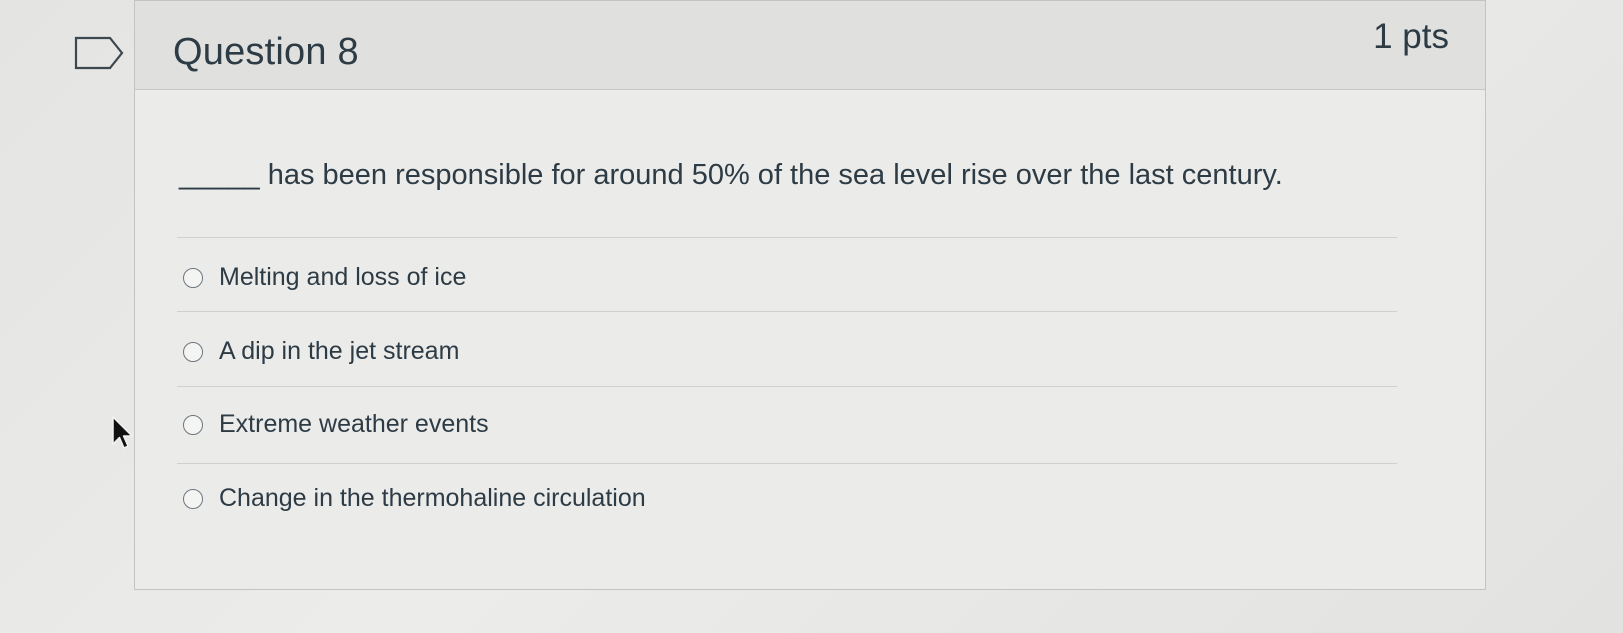  Describe the element at coordinates (432, 498) in the screenshot. I see `answer-label: Change in the thermohaline circulation` at that location.